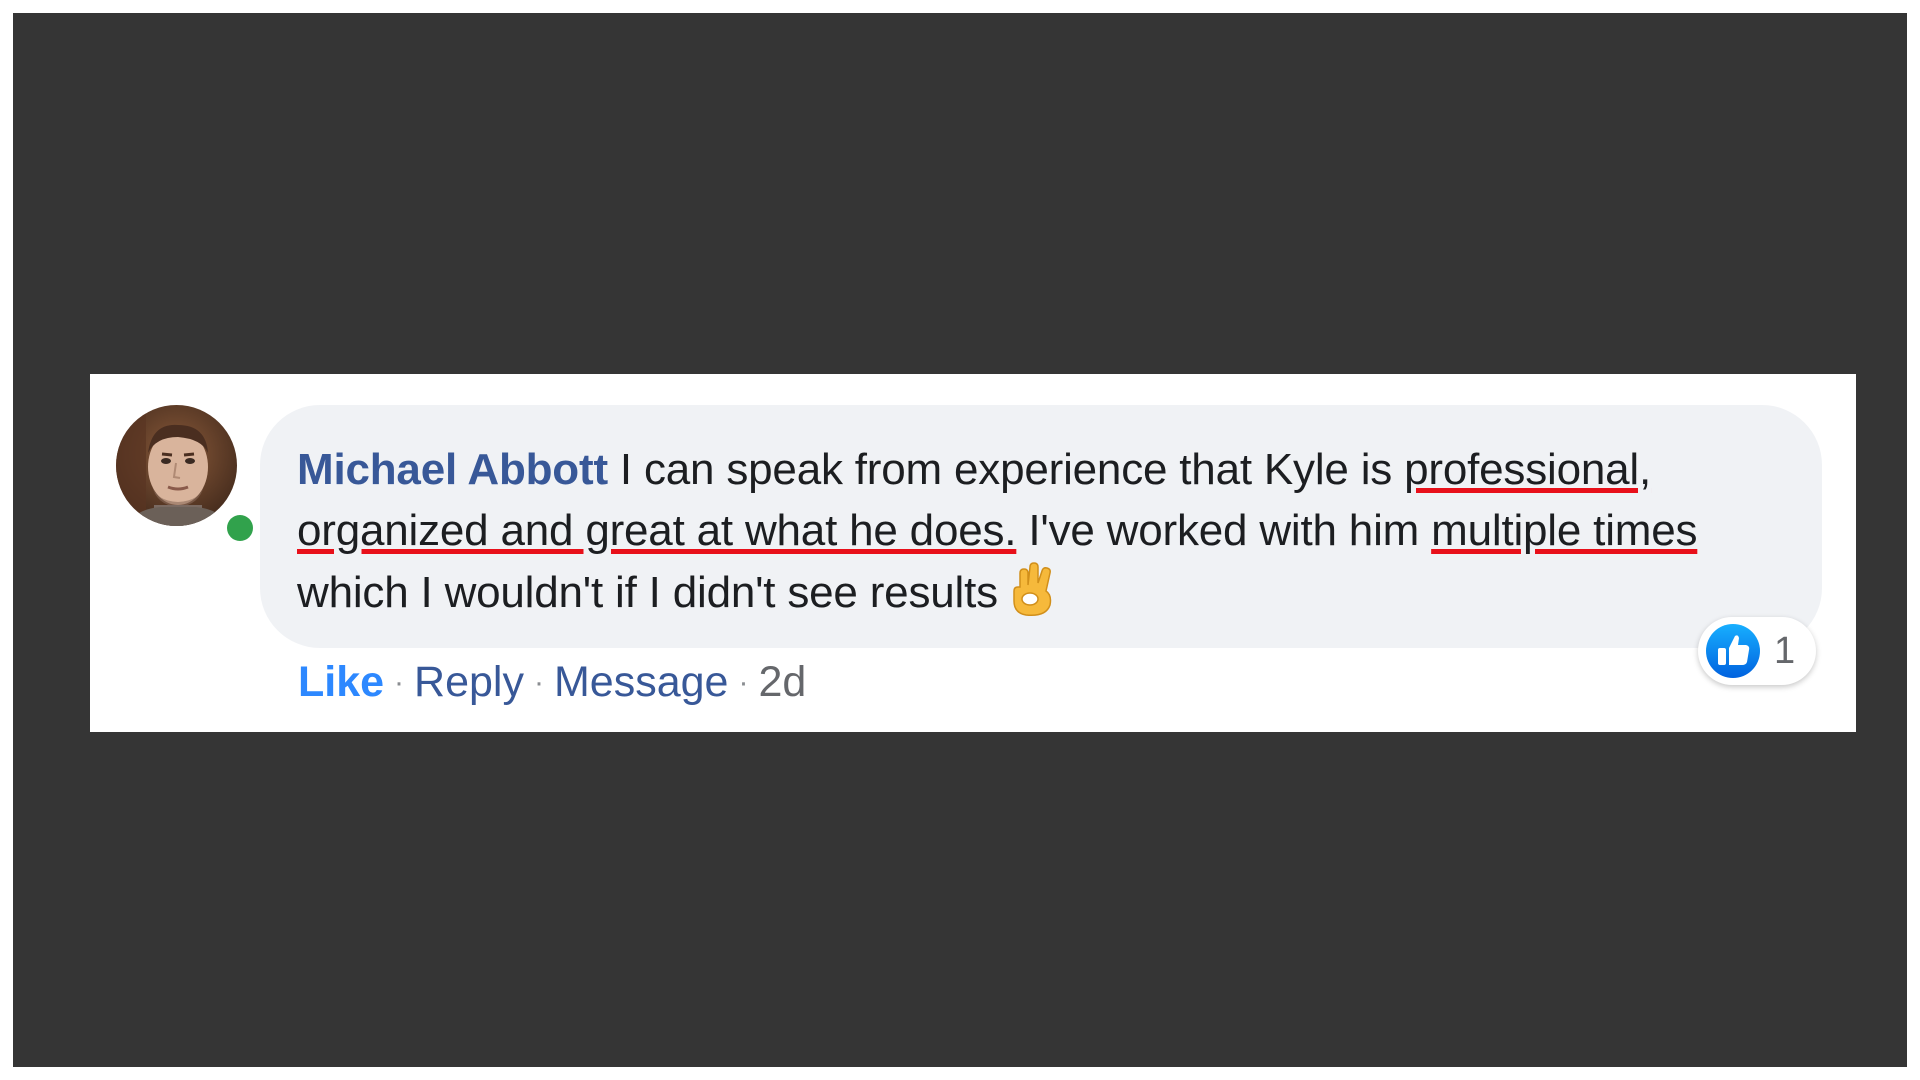 Image resolution: width=1920 pixels, height=1080 pixels. What do you see at coordinates (469, 682) in the screenshot?
I see `reply-button: Reply` at bounding box center [469, 682].